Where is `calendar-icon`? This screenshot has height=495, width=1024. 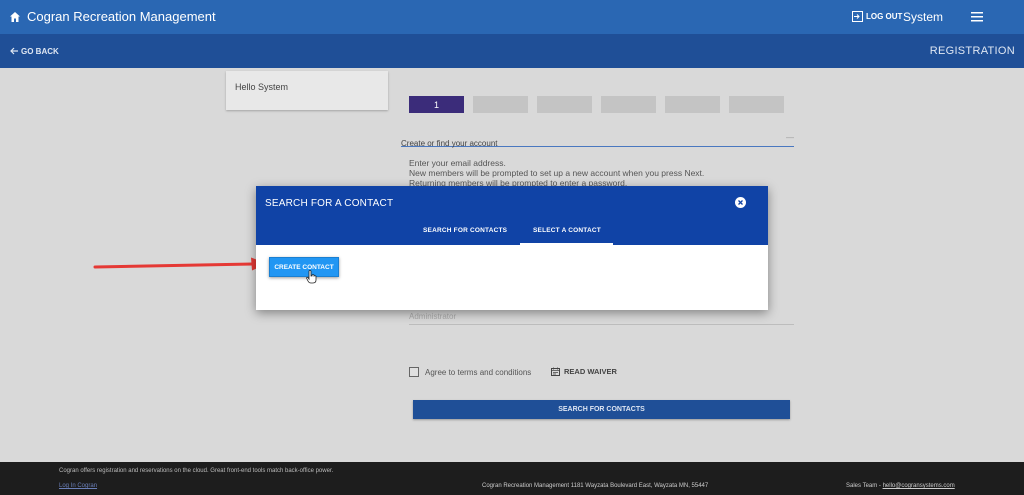
calendar-icon is located at coordinates (555, 371).